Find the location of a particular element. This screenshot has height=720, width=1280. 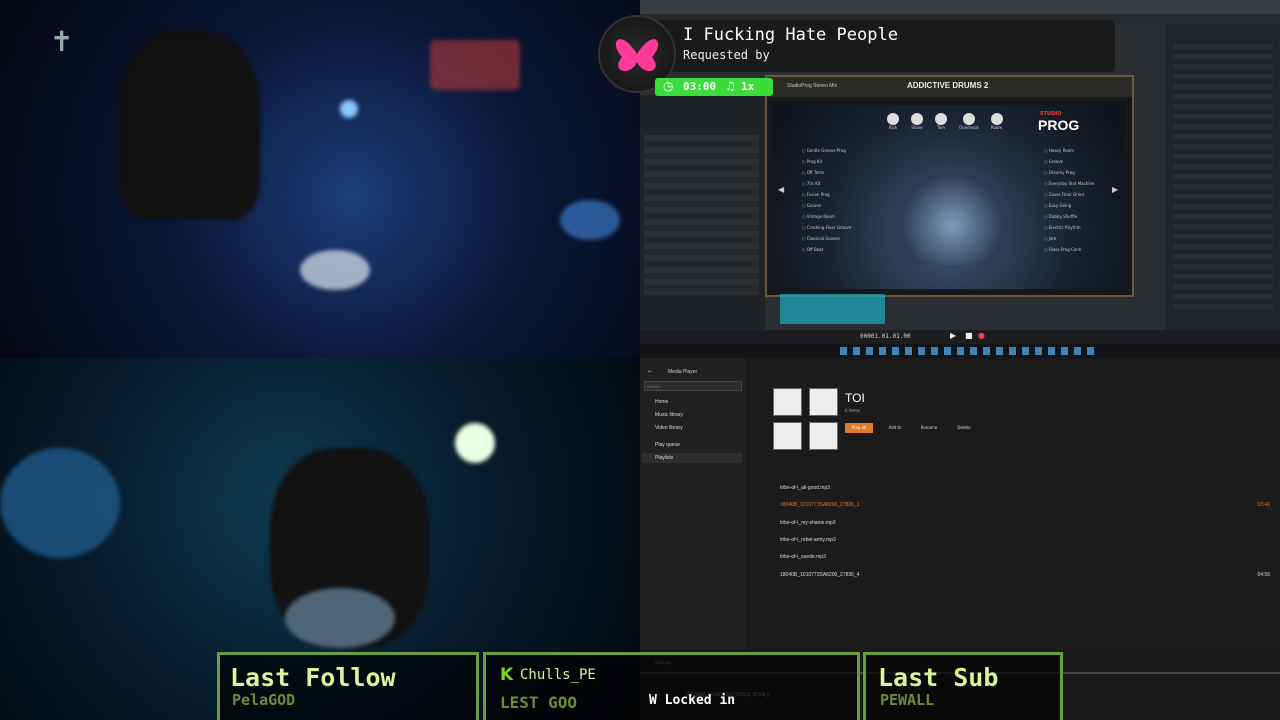

preset-label: Cracking Floor Groove is located at coordinates (829, 227).